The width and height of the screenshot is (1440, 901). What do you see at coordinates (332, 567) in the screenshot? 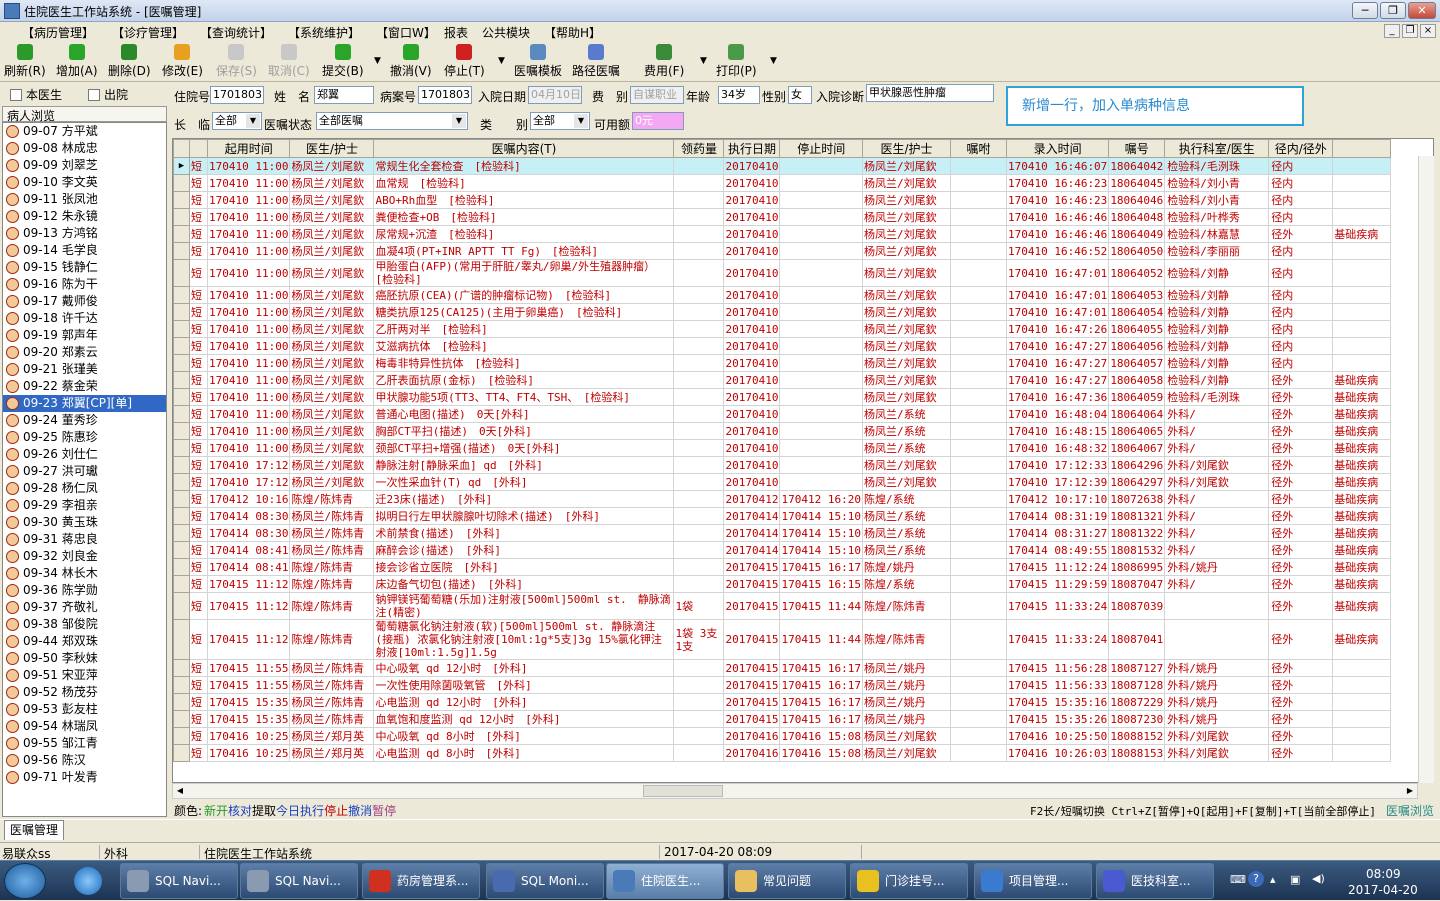
I see `table-cell: 陈煌/陈炜青` at bounding box center [332, 567].